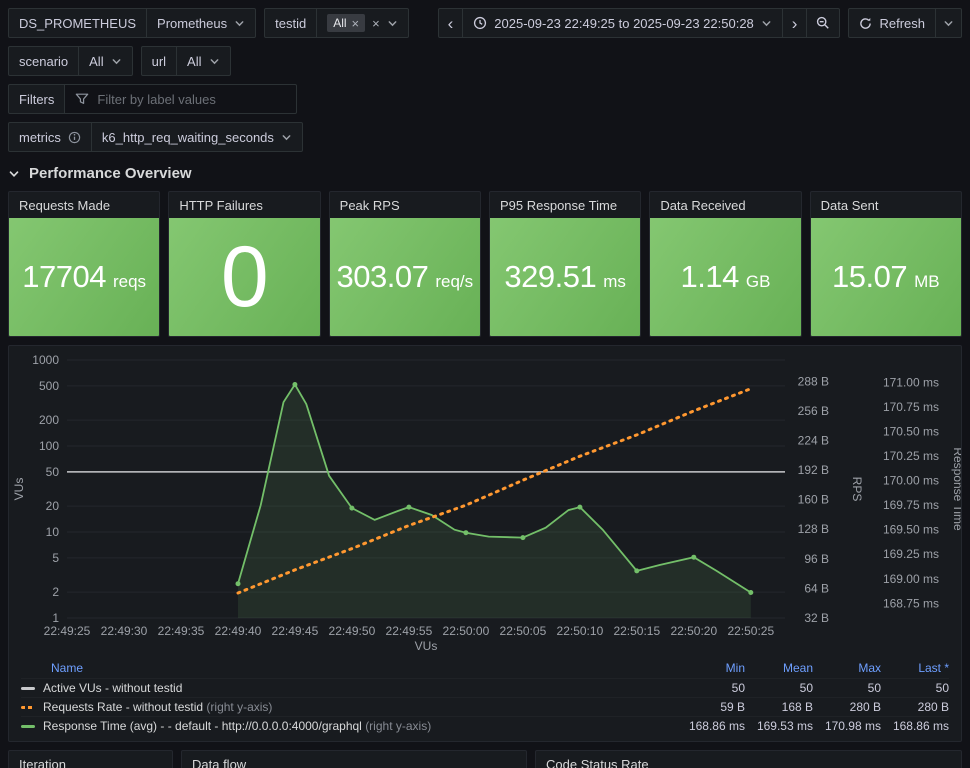 Image resolution: width=970 pixels, height=768 pixels. I want to click on series-max: 280 B, so click(865, 707).